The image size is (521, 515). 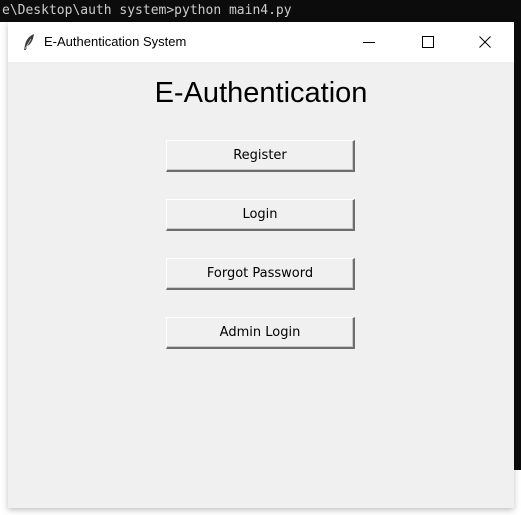 I want to click on minimize-icon, so click(x=369, y=42).